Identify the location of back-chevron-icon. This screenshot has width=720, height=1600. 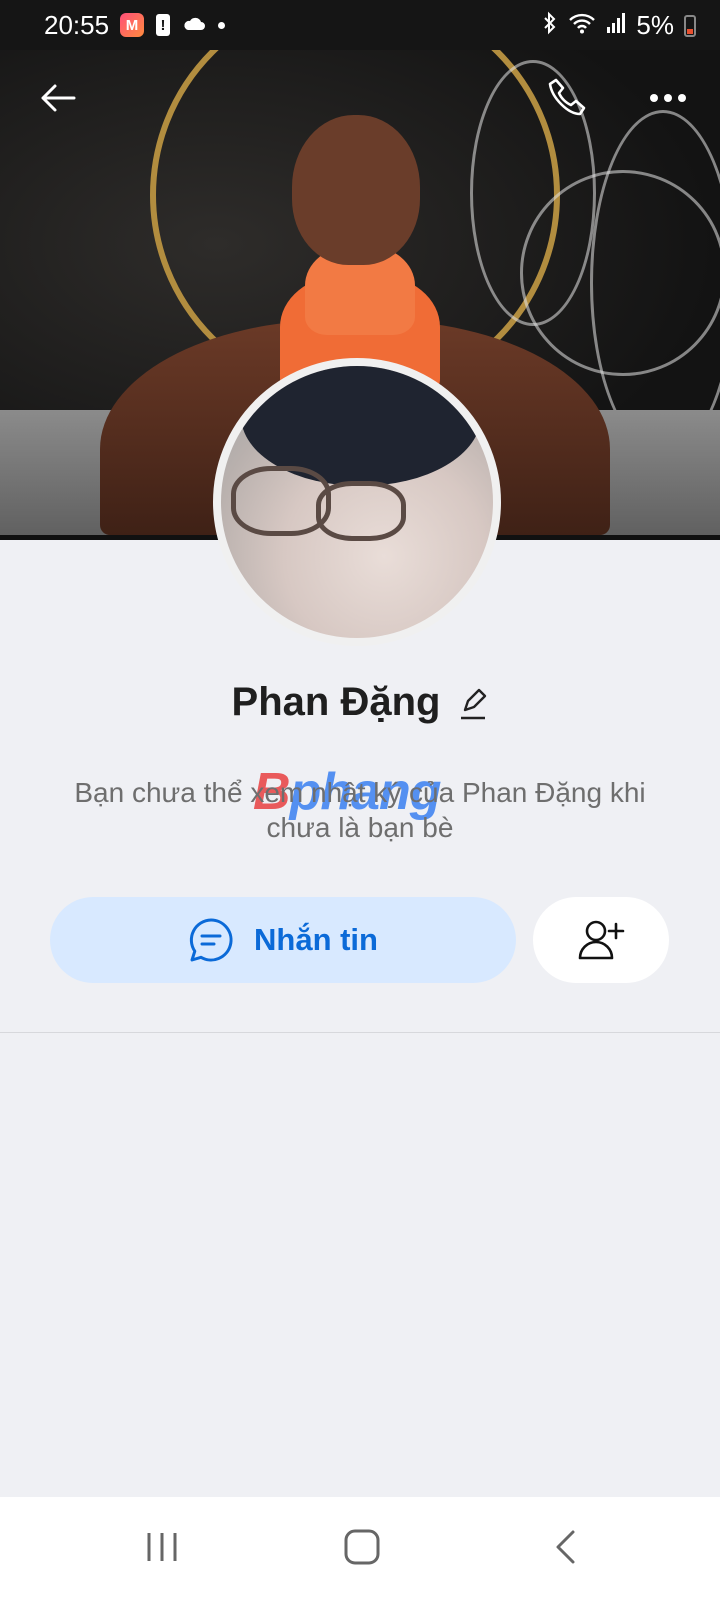
(565, 1547).